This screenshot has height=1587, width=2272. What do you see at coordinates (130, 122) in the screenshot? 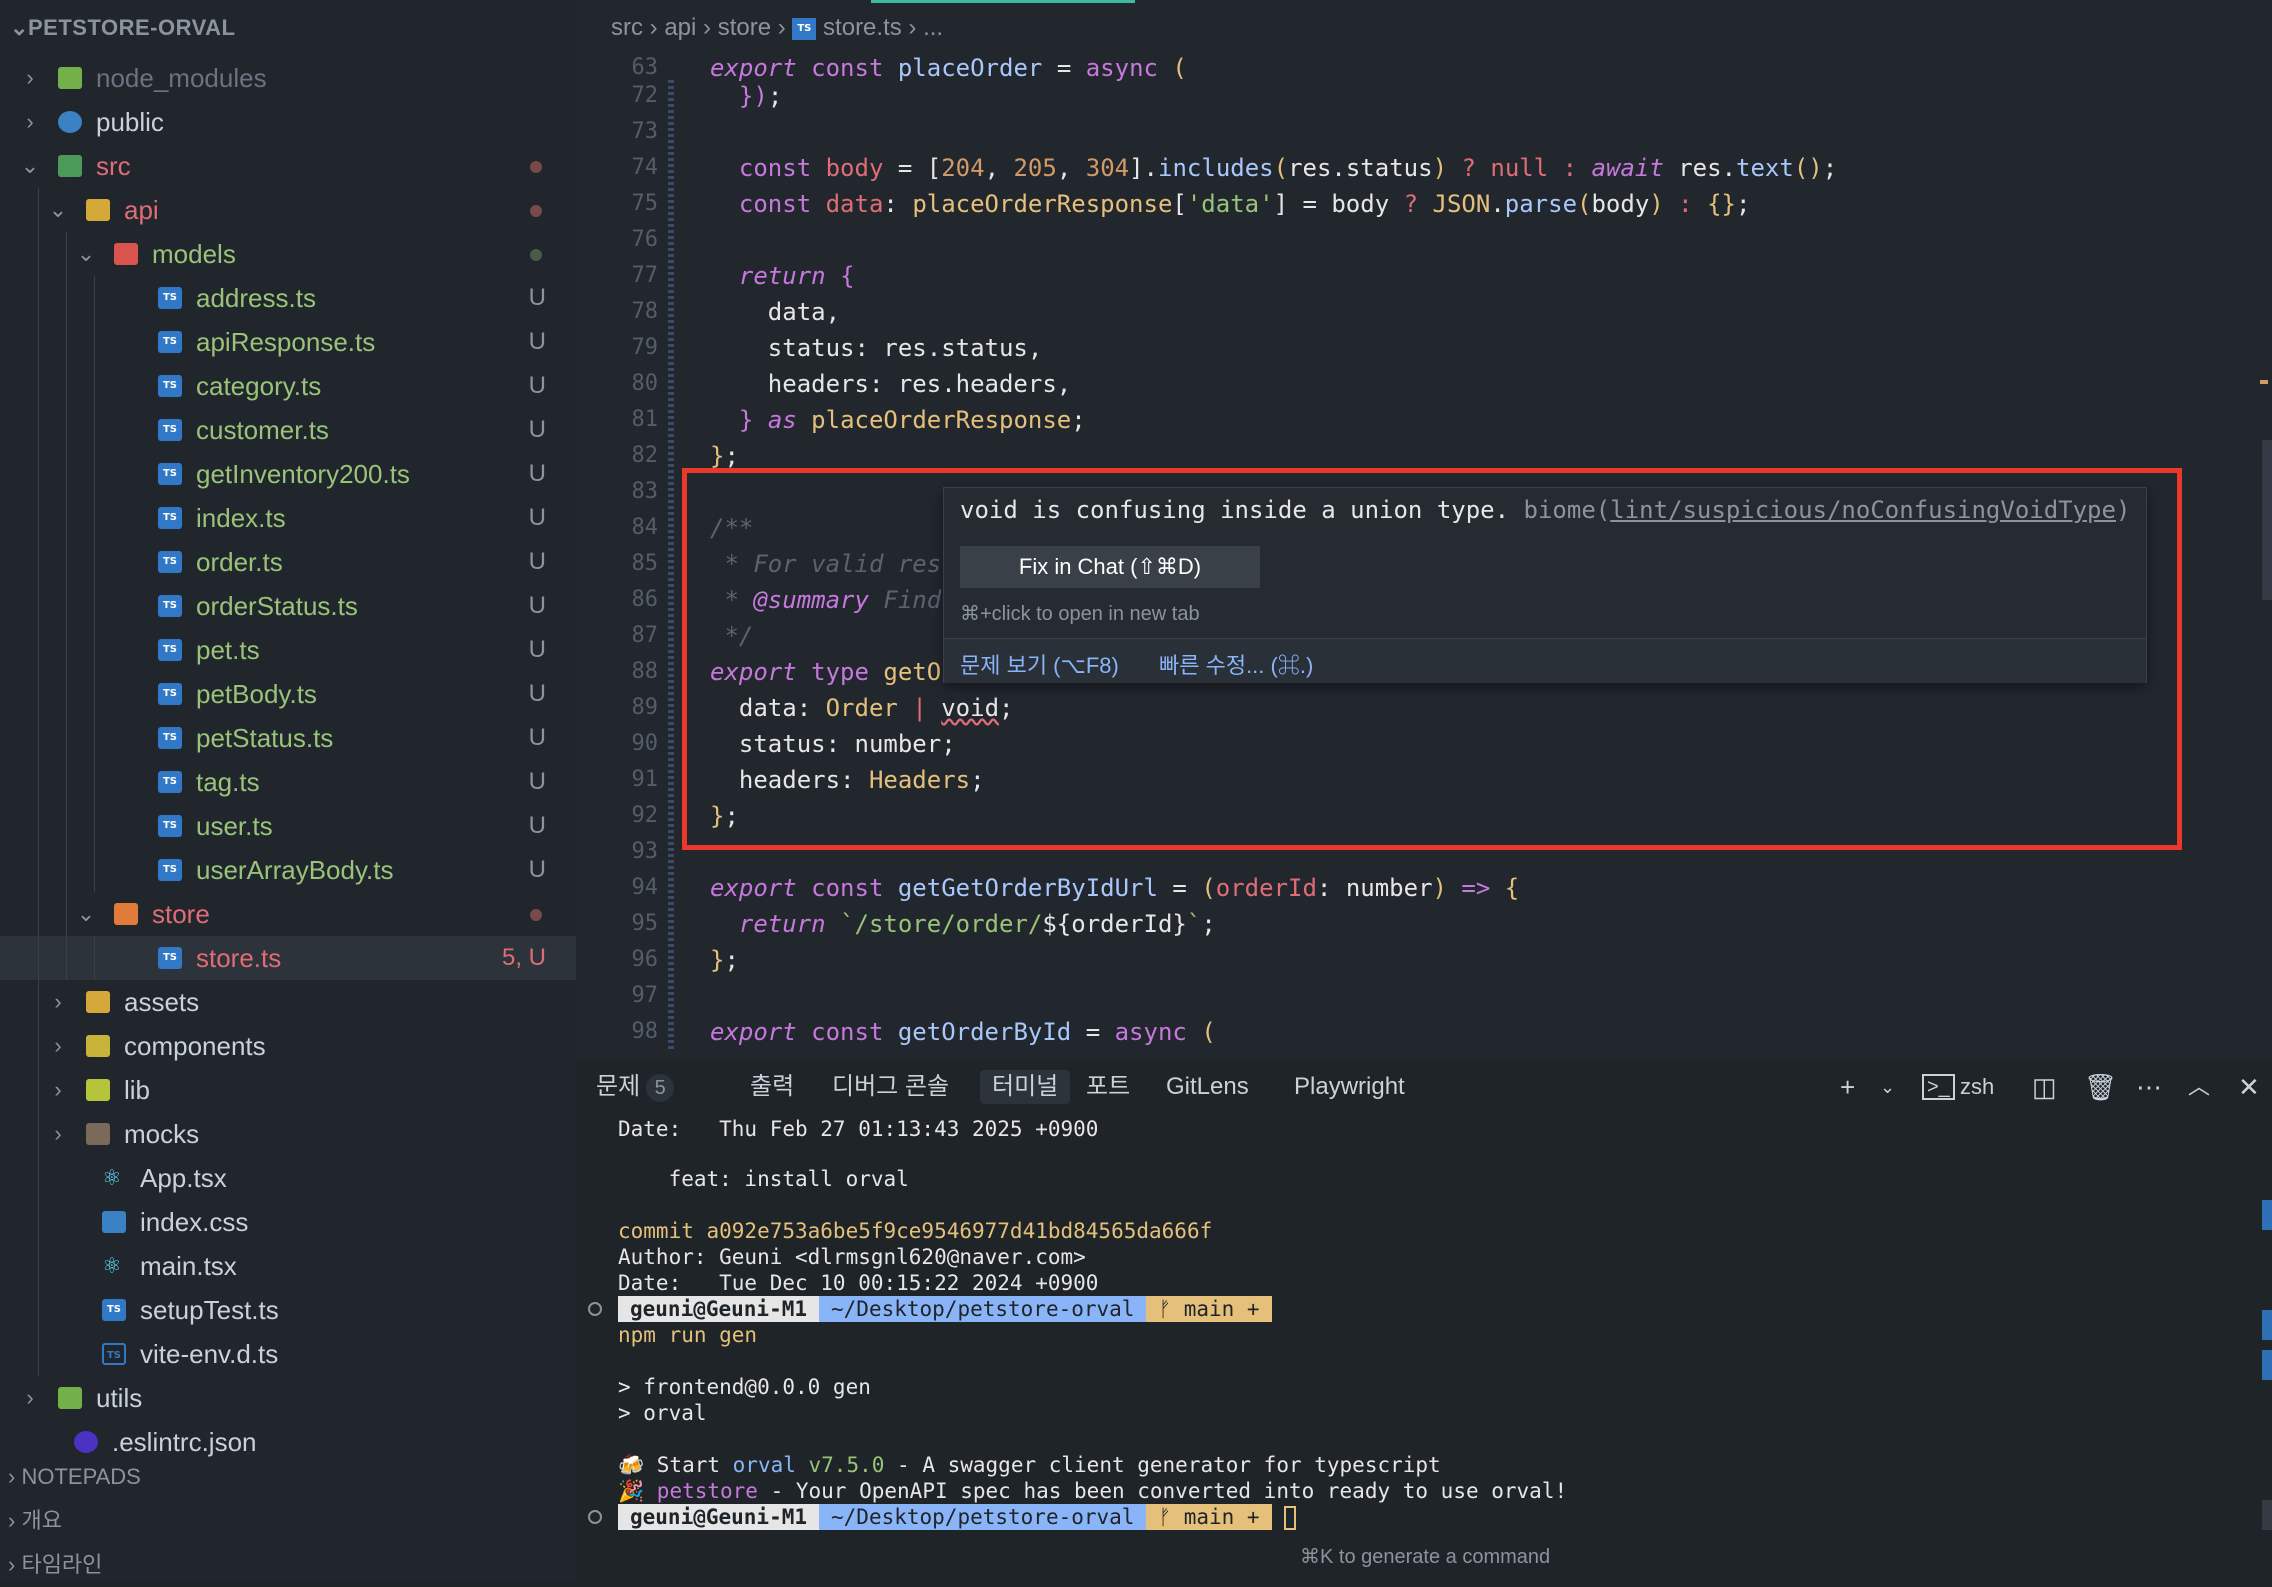
I see `tree-item-label: public` at bounding box center [130, 122].